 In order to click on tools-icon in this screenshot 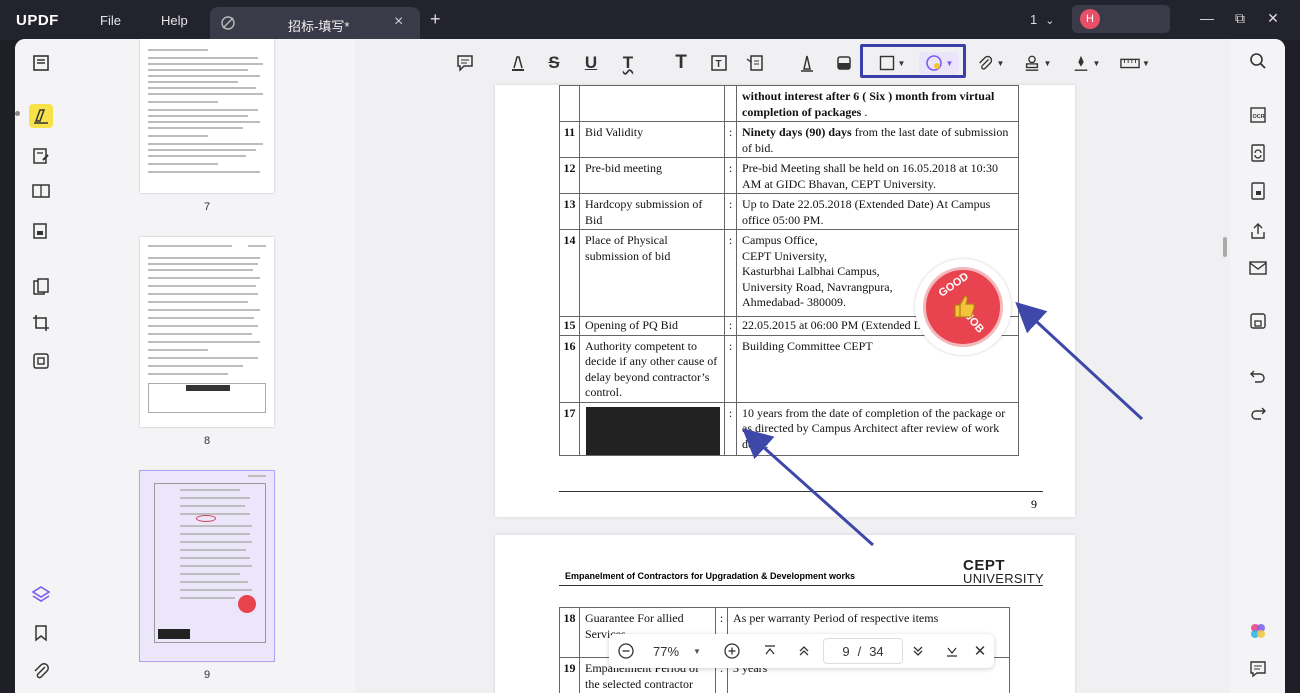, I will do `click(41, 361)`.